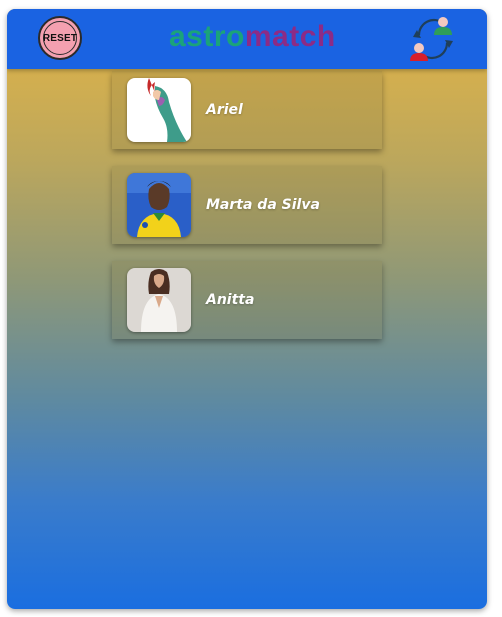  Describe the element at coordinates (224, 110) in the screenshot. I see `match-name: Ariel` at that location.